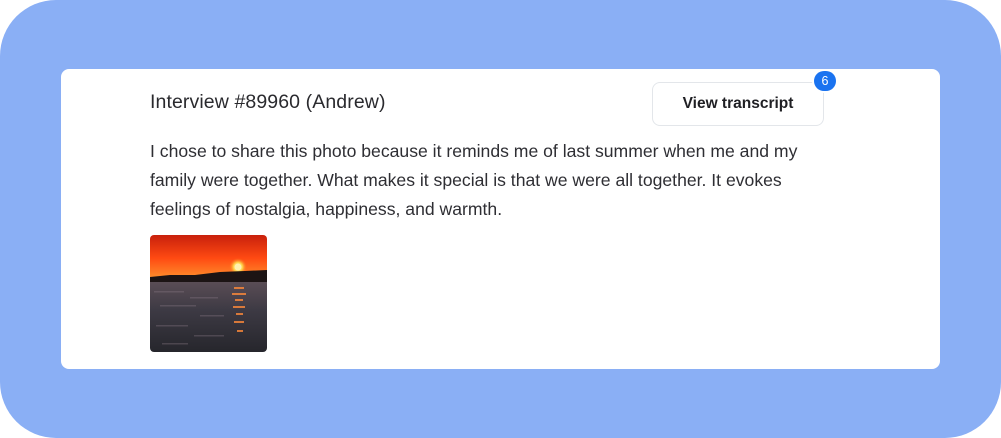 The height and width of the screenshot is (438, 1001). Describe the element at coordinates (268, 102) in the screenshot. I see `interview-title: Interview #89960 (Andrew)` at that location.